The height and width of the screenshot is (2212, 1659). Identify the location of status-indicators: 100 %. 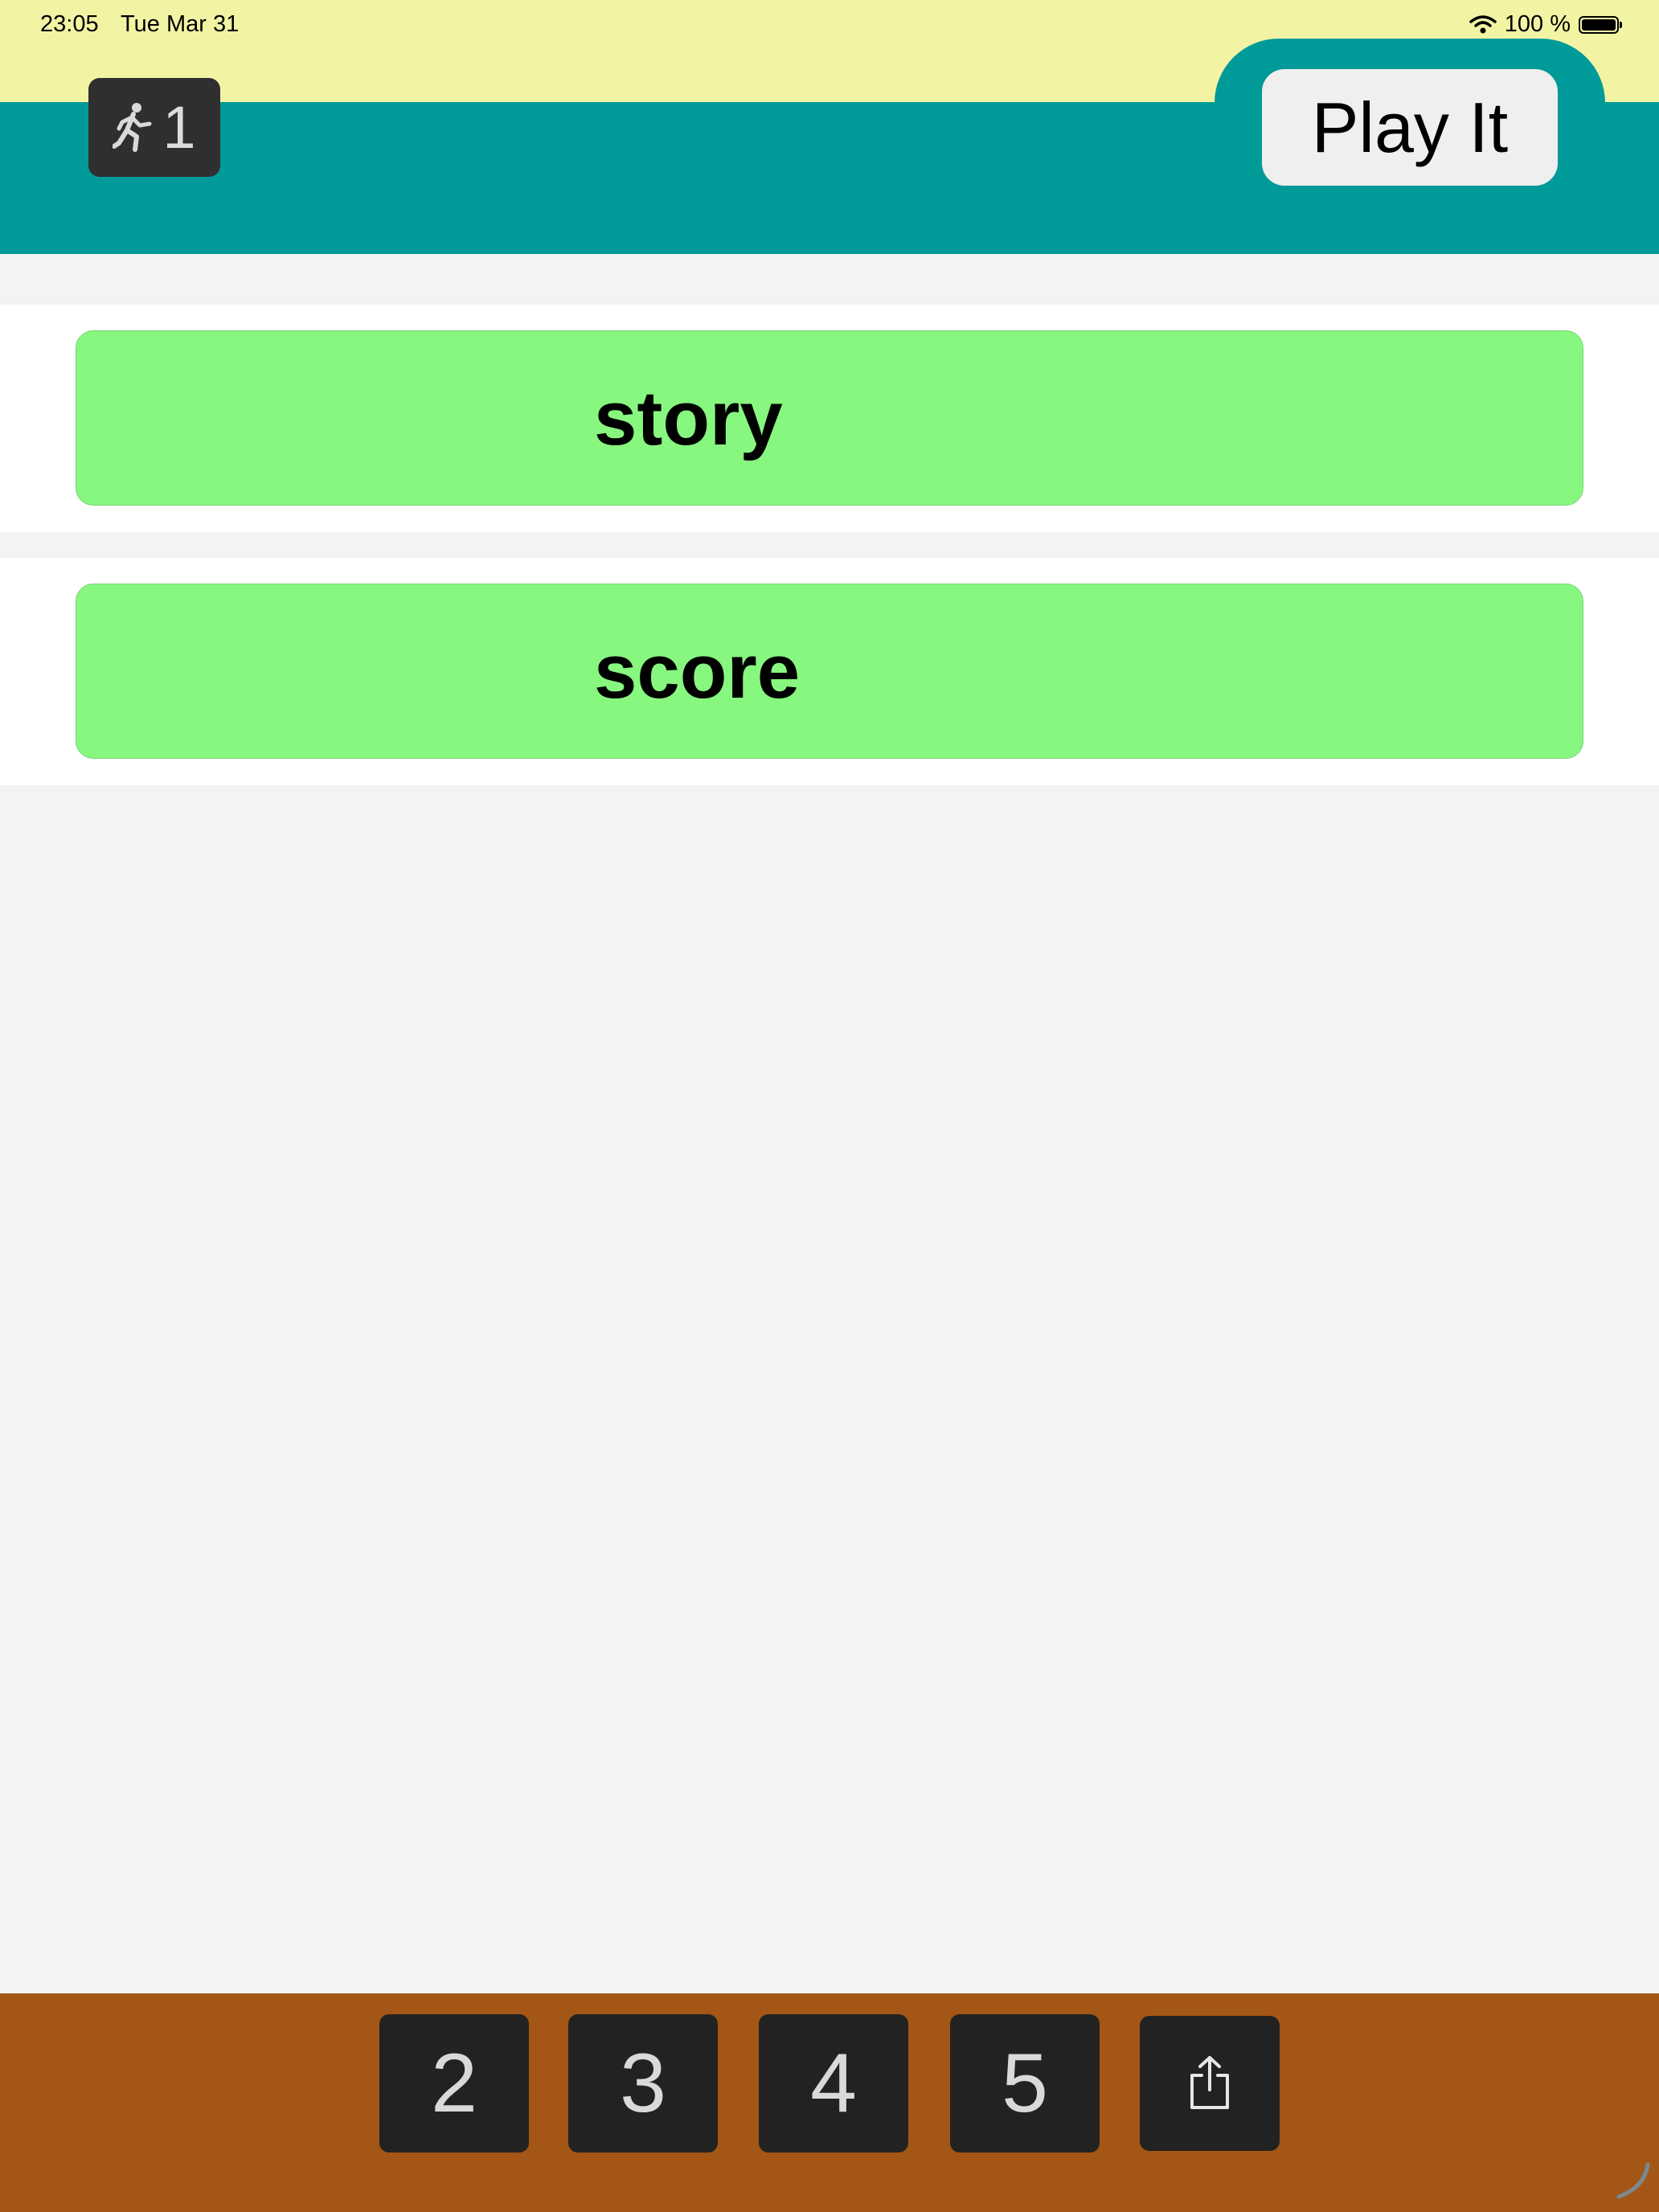
(1545, 24).